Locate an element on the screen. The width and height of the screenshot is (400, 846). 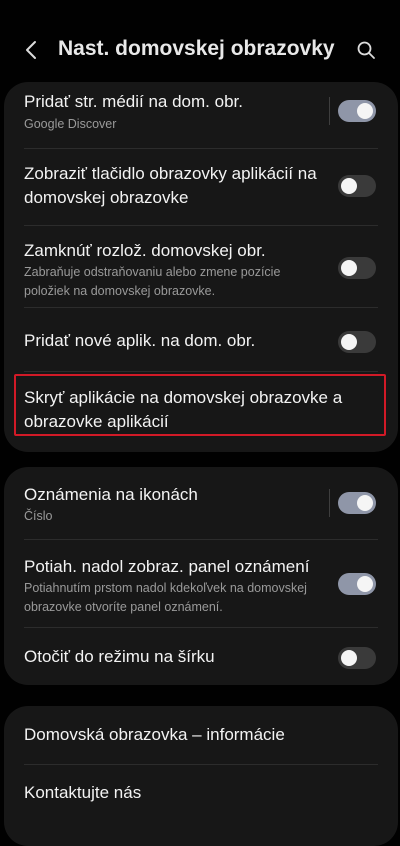
chevron-left-icon is located at coordinates (31, 50).